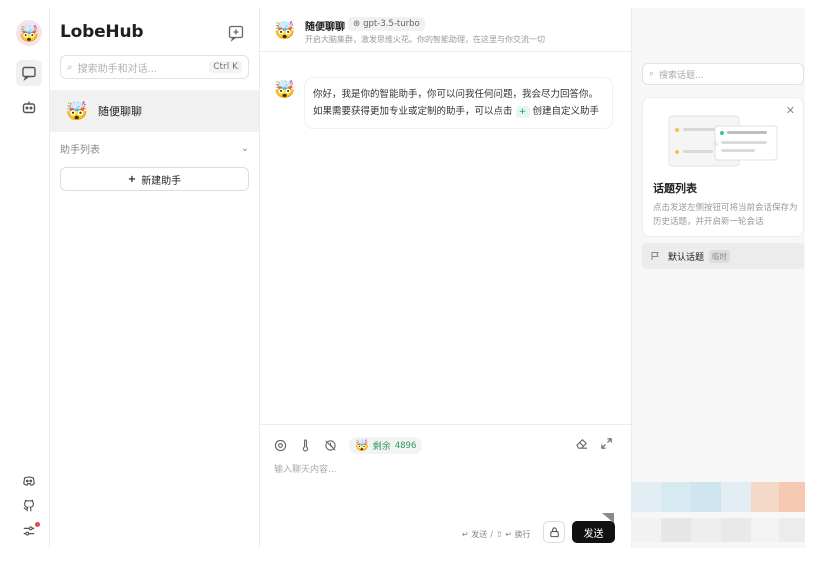  What do you see at coordinates (581, 443) in the screenshot?
I see `eraser-icon` at bounding box center [581, 443].